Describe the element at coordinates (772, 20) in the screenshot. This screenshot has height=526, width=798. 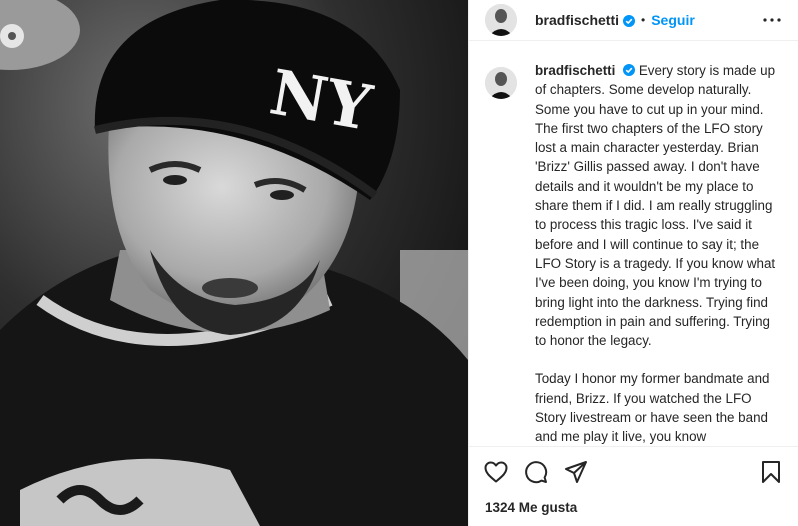
I see `more-options-icon` at that location.